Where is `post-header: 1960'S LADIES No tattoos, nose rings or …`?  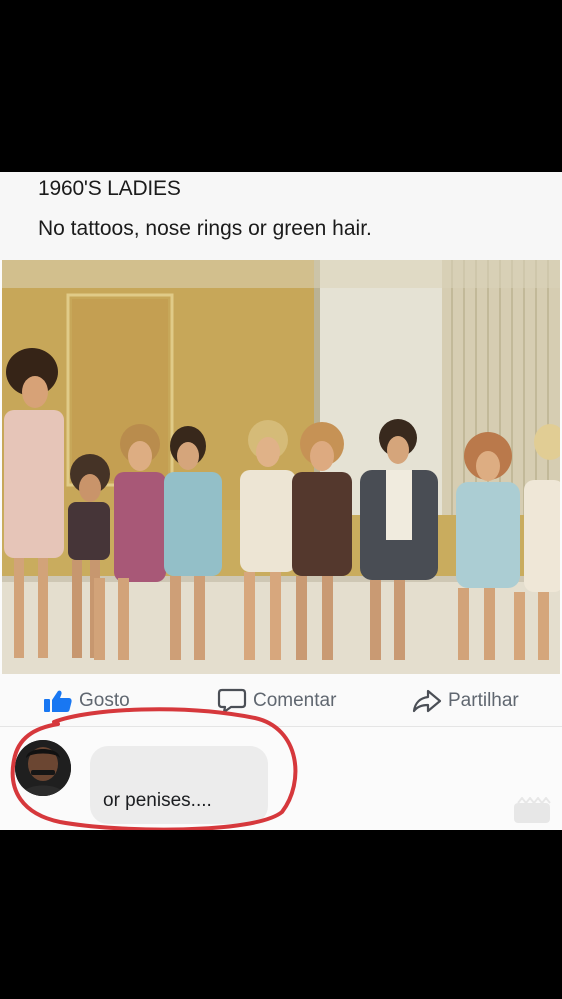 post-header: 1960'S LADIES No tattoos, nose rings or … is located at coordinates (281, 216).